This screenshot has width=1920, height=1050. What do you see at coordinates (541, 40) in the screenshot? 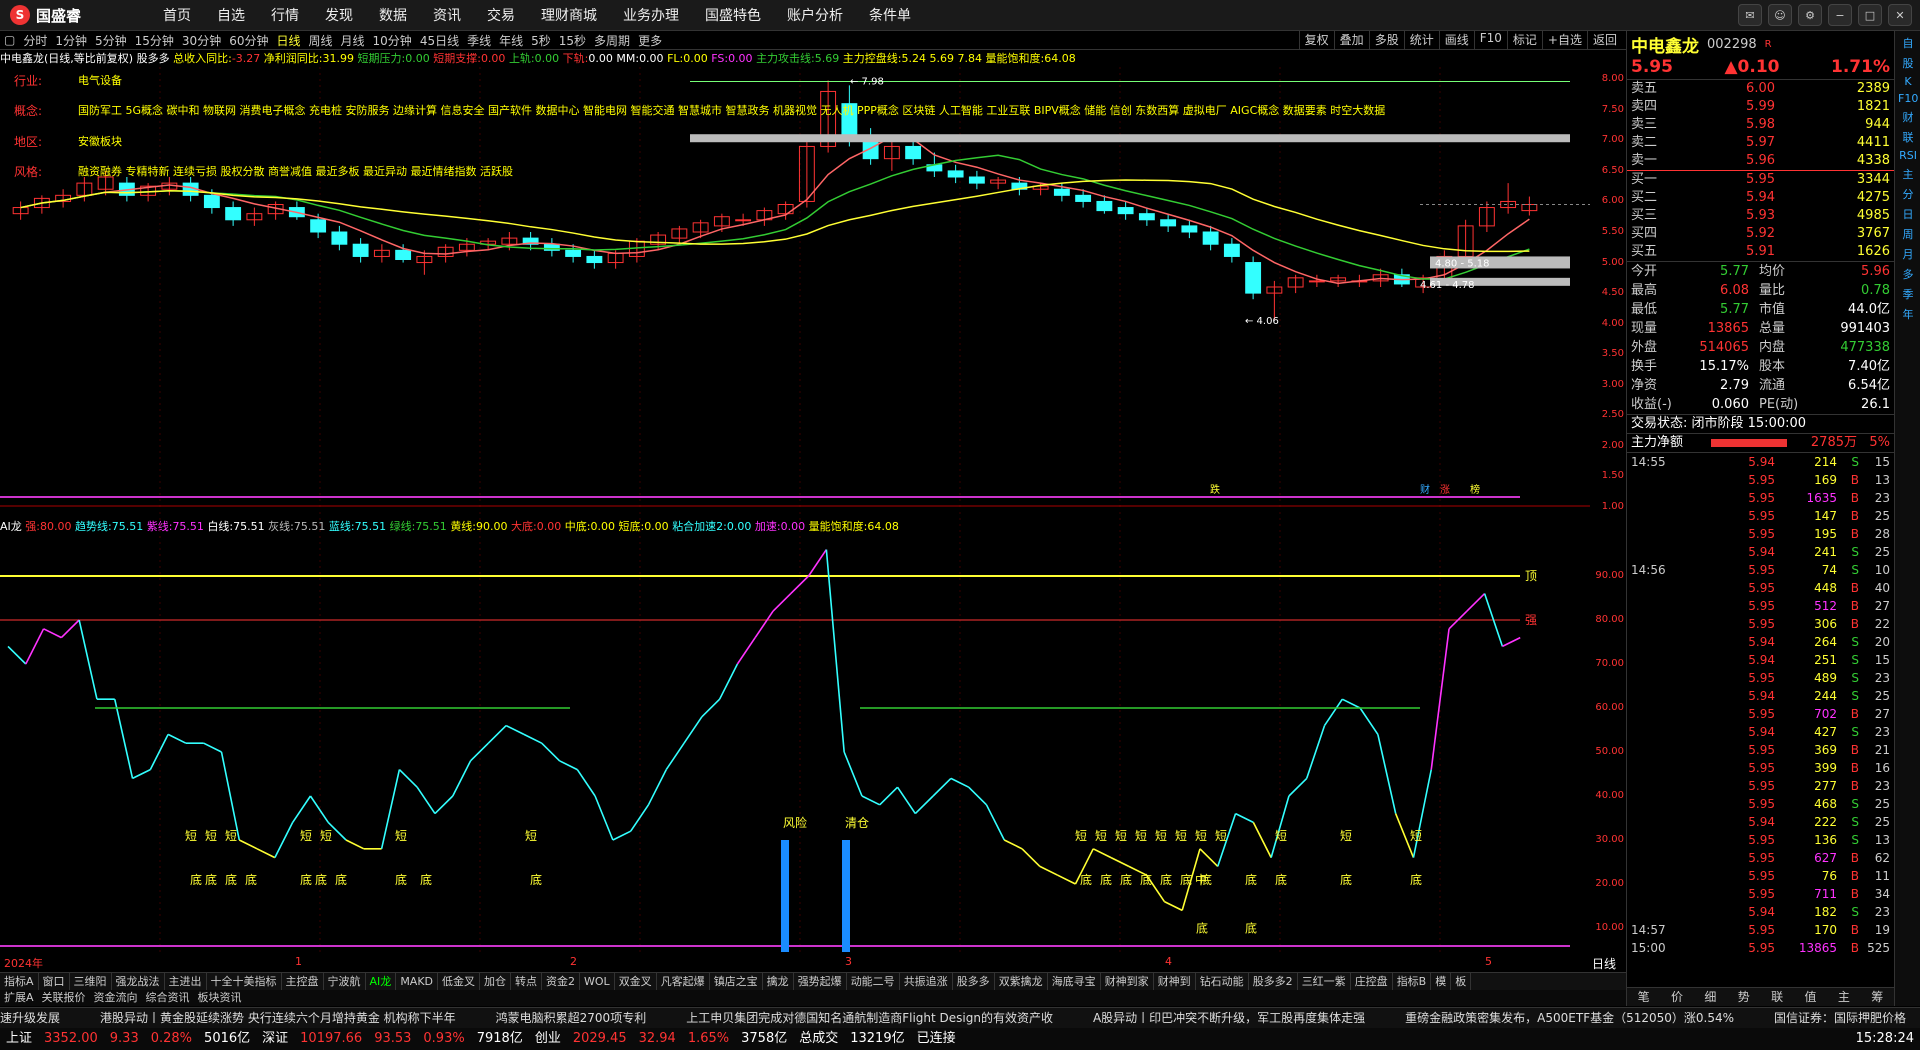
I see `period-13: 5秒` at bounding box center [541, 40].